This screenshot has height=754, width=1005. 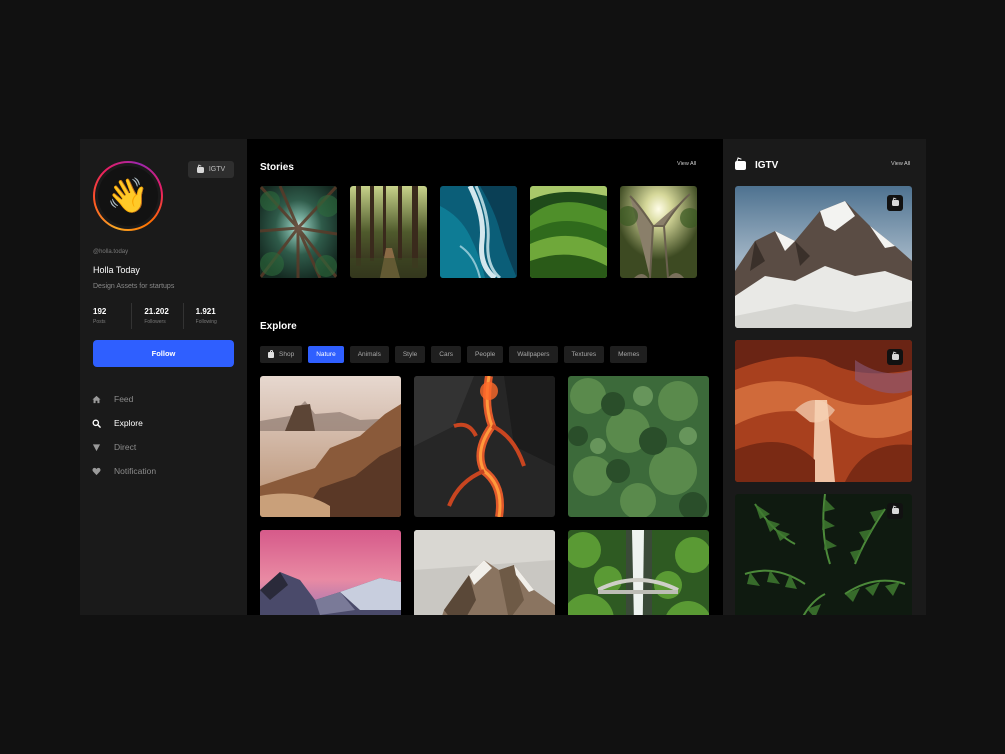 I want to click on chip-style: Style, so click(x=410, y=354).